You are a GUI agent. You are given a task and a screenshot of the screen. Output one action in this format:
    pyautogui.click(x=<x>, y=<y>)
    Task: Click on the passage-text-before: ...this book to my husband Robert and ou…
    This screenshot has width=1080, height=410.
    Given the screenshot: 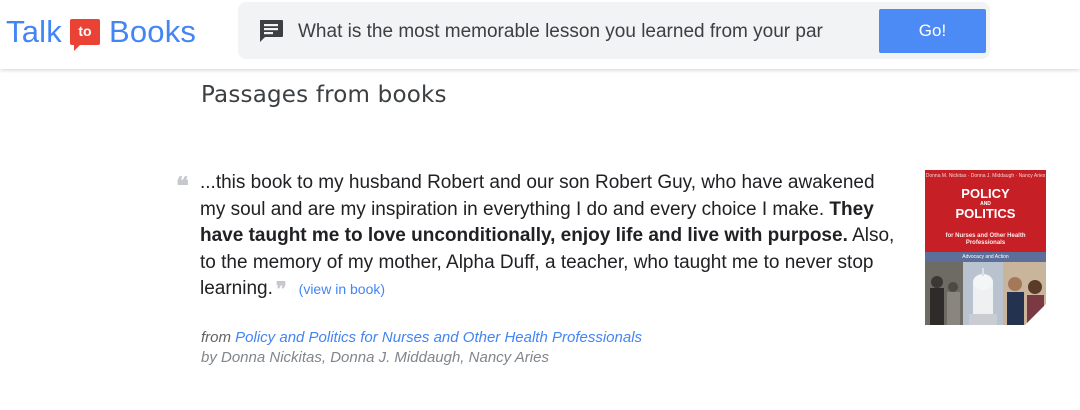 What is the action you would take?
    pyautogui.click(x=537, y=196)
    